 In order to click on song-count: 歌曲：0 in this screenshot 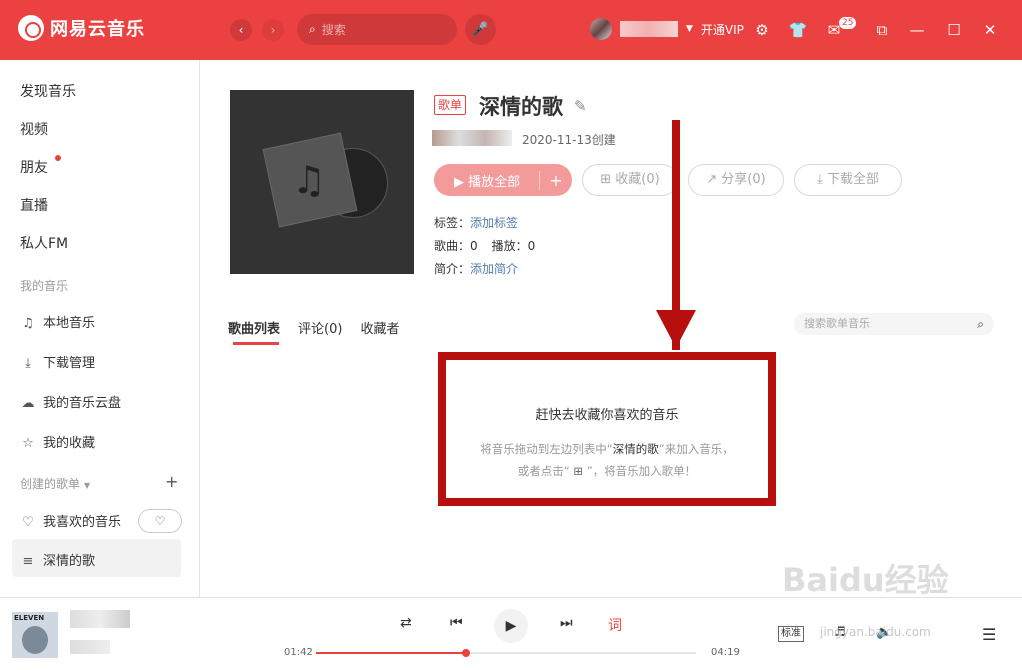, I will do `click(456, 246)`.